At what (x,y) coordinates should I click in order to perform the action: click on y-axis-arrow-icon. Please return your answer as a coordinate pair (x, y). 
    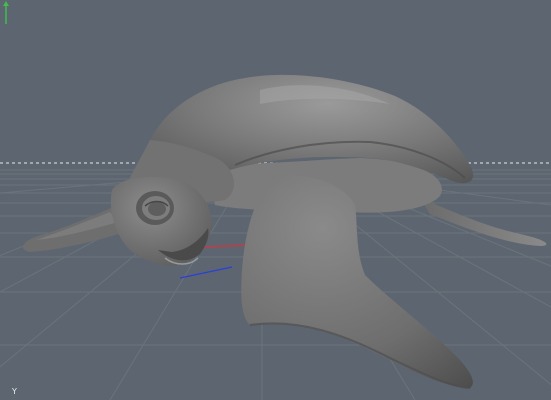
    Looking at the image, I should click on (6, 12).